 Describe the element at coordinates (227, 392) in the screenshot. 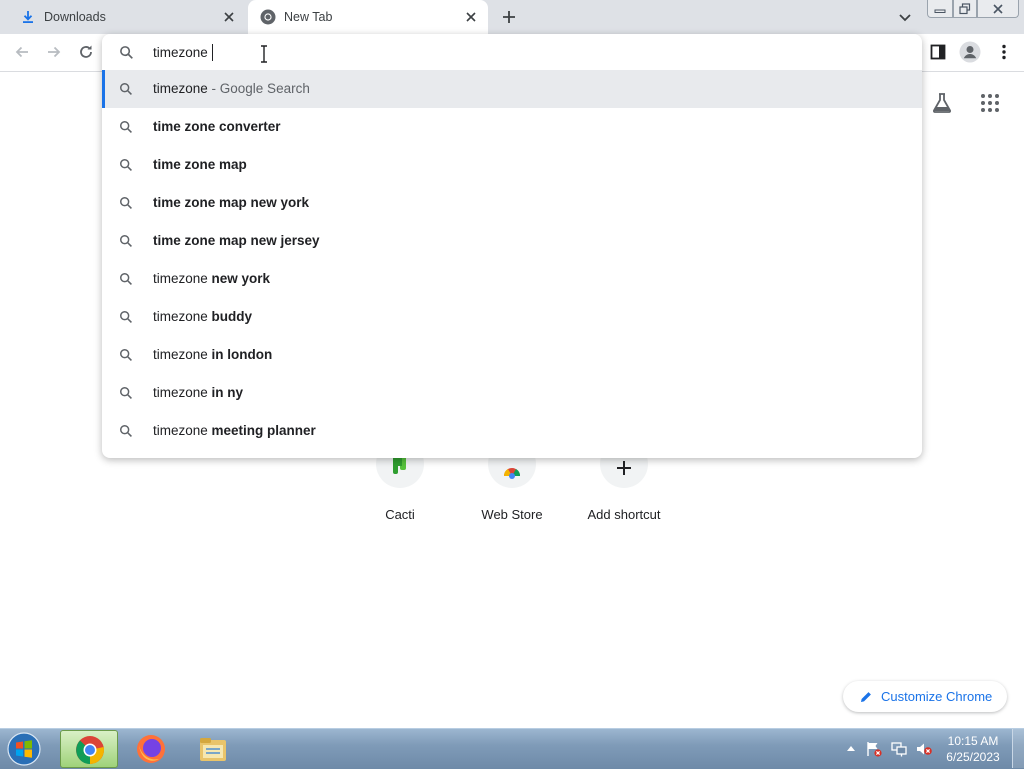

I see `suggestion-completion: in ny` at that location.